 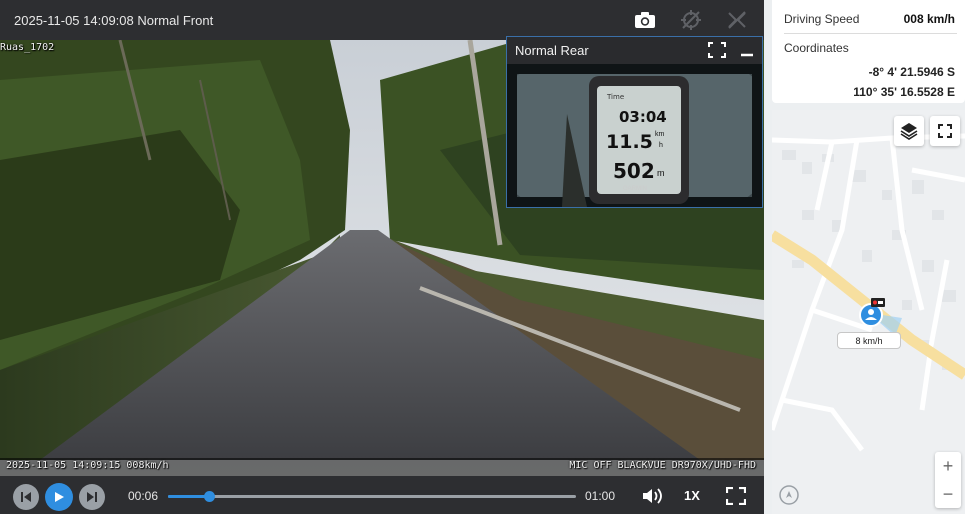 What do you see at coordinates (692, 495) in the screenshot?
I see `playback-speed-button: 1X` at bounding box center [692, 495].